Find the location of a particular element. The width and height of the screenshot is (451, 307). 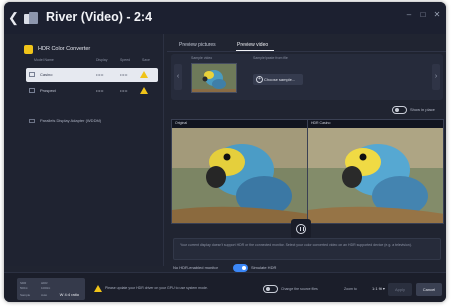

compare-label: Change the source files is located at coordinates (299, 289).